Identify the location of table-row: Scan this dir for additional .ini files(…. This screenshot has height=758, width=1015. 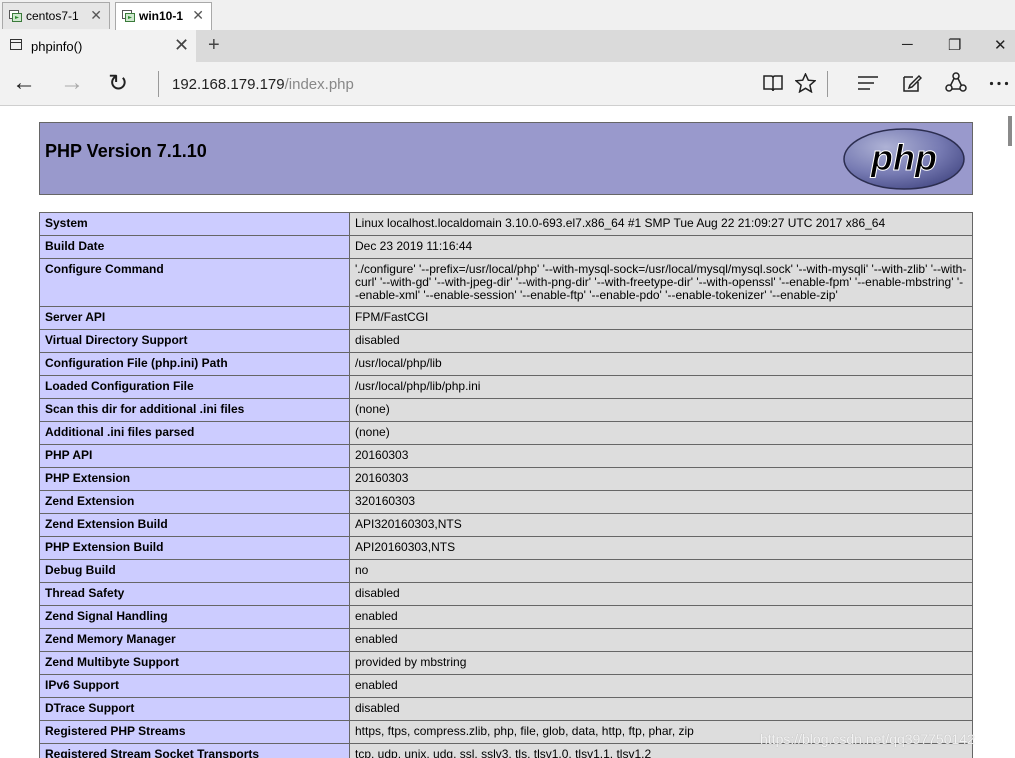
(506, 410).